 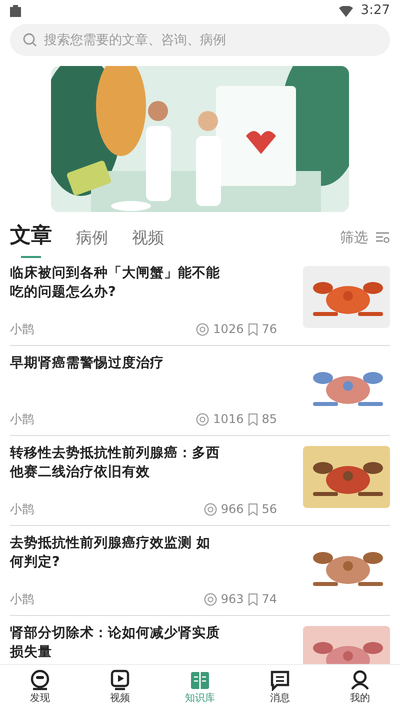 I want to click on message-icon, so click(x=280, y=680).